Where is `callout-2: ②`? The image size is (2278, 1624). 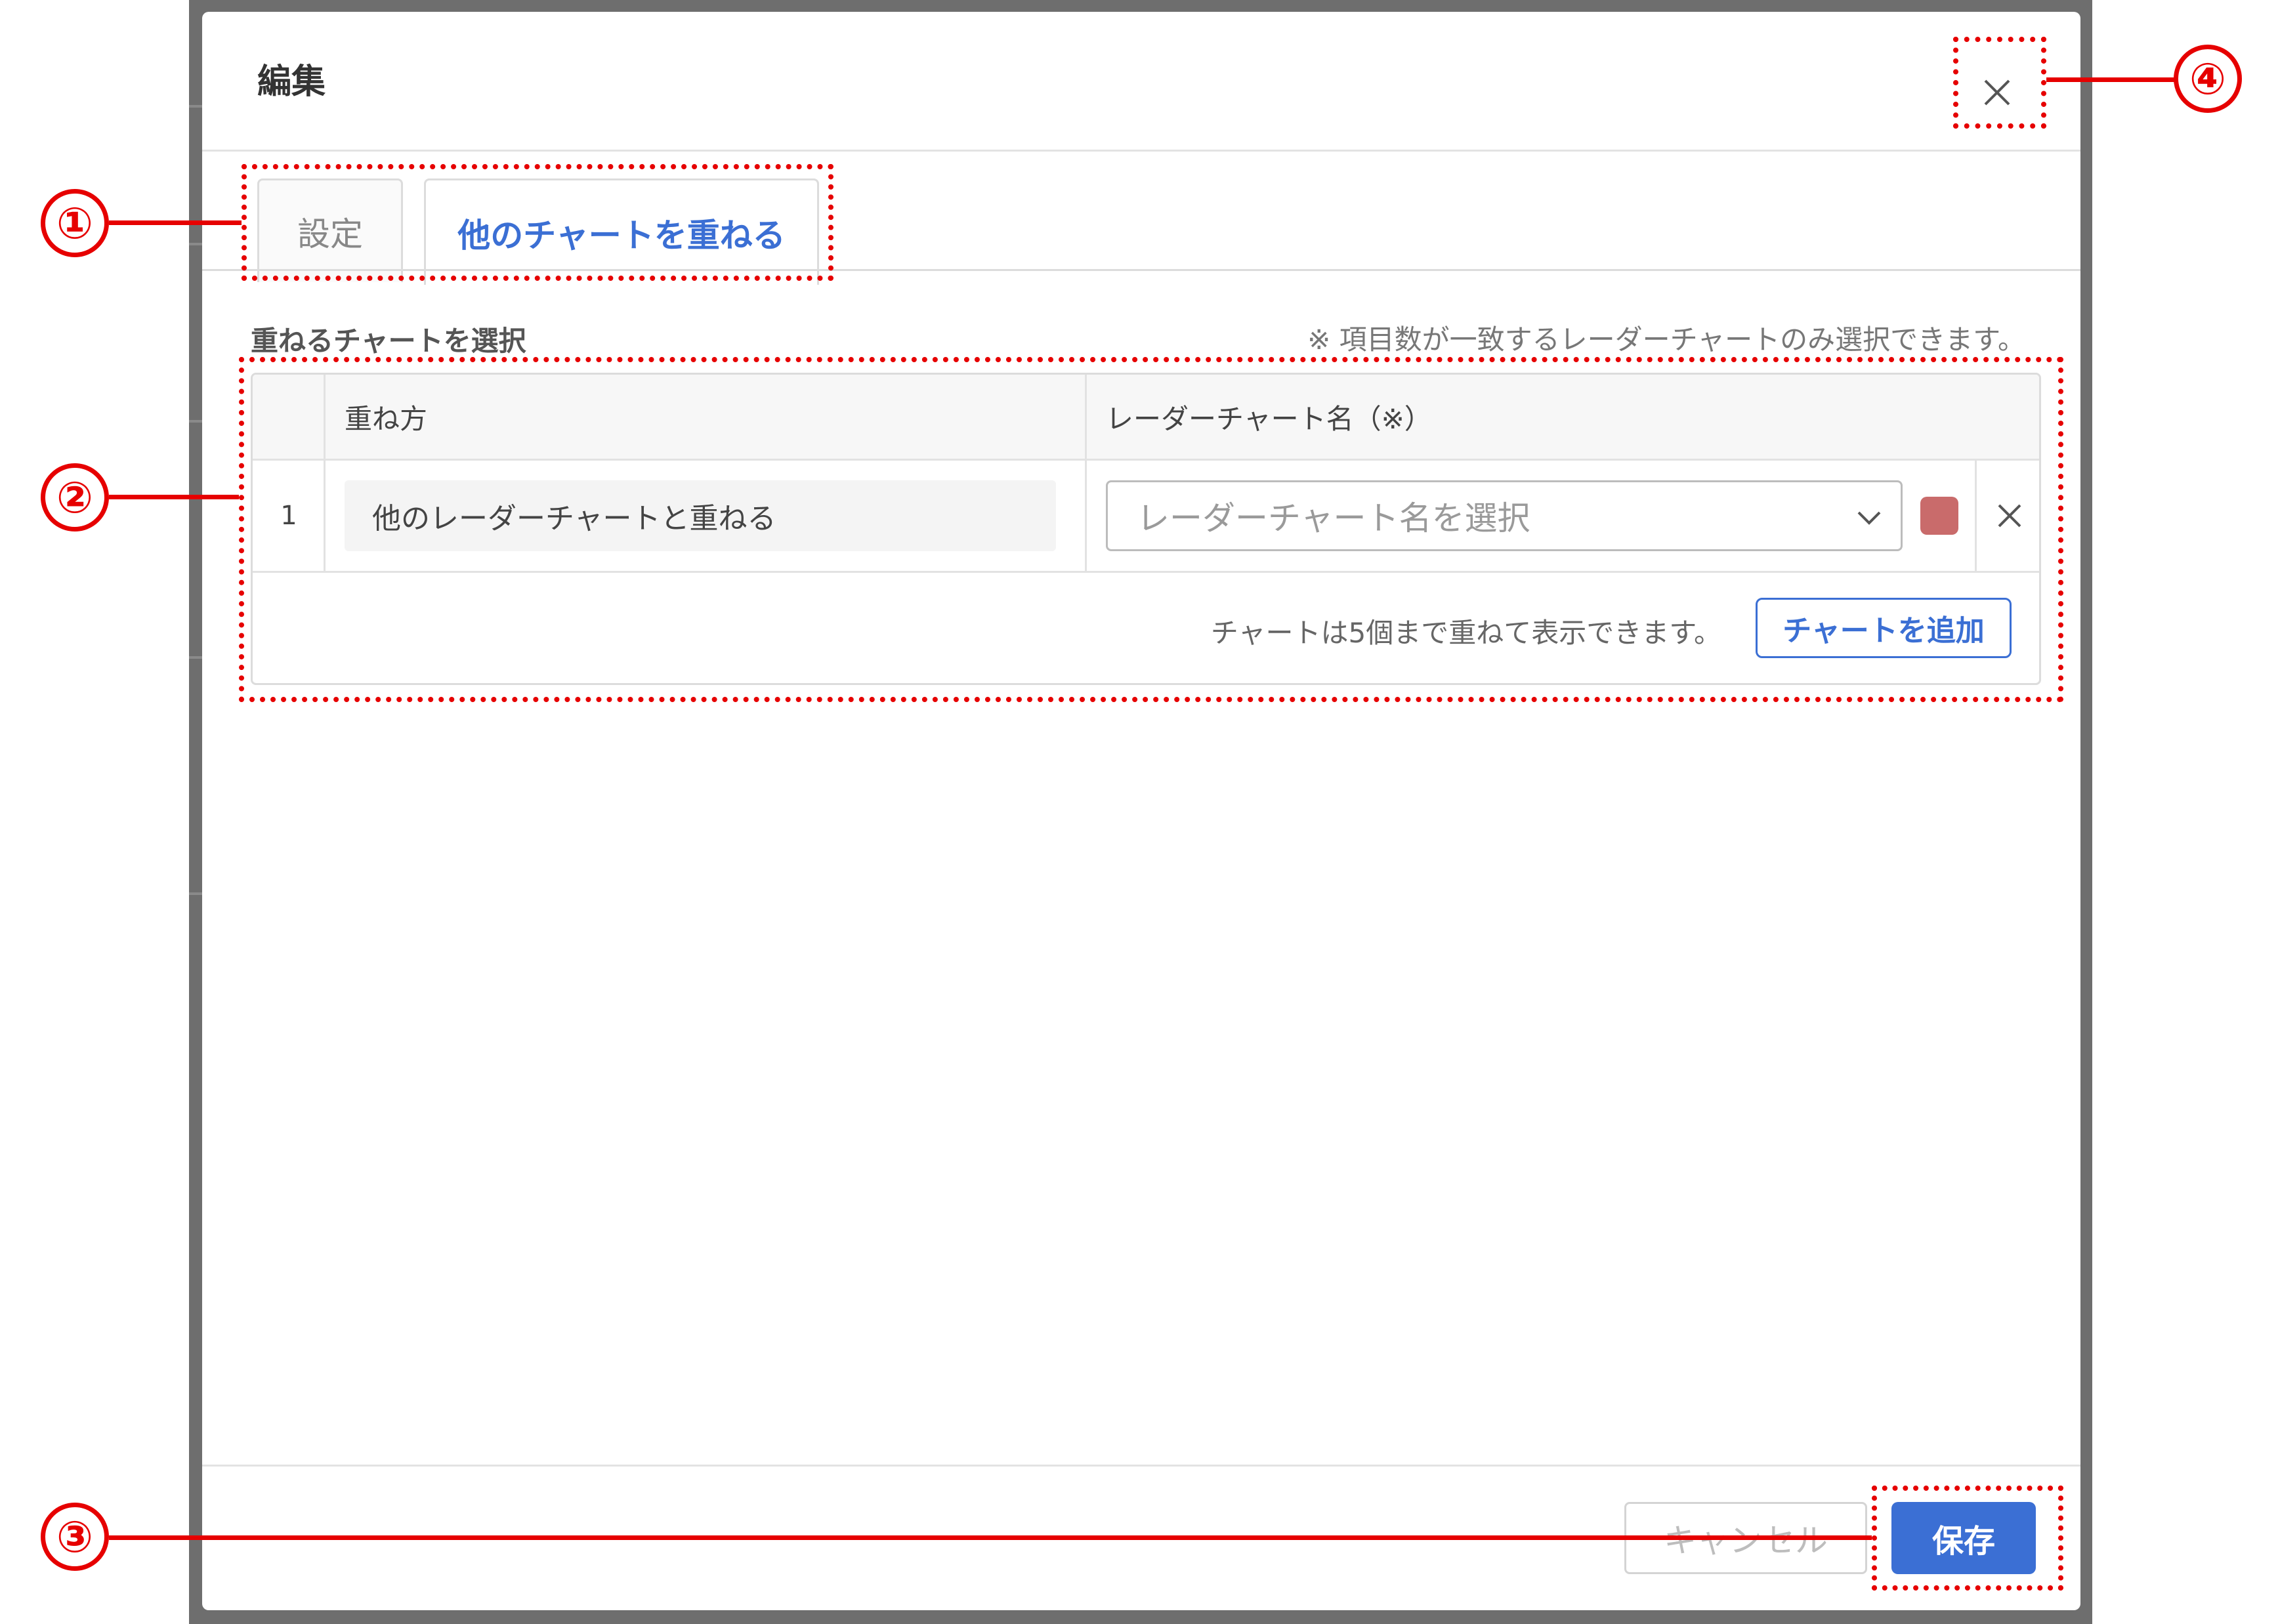
callout-2: ② is located at coordinates (75, 497).